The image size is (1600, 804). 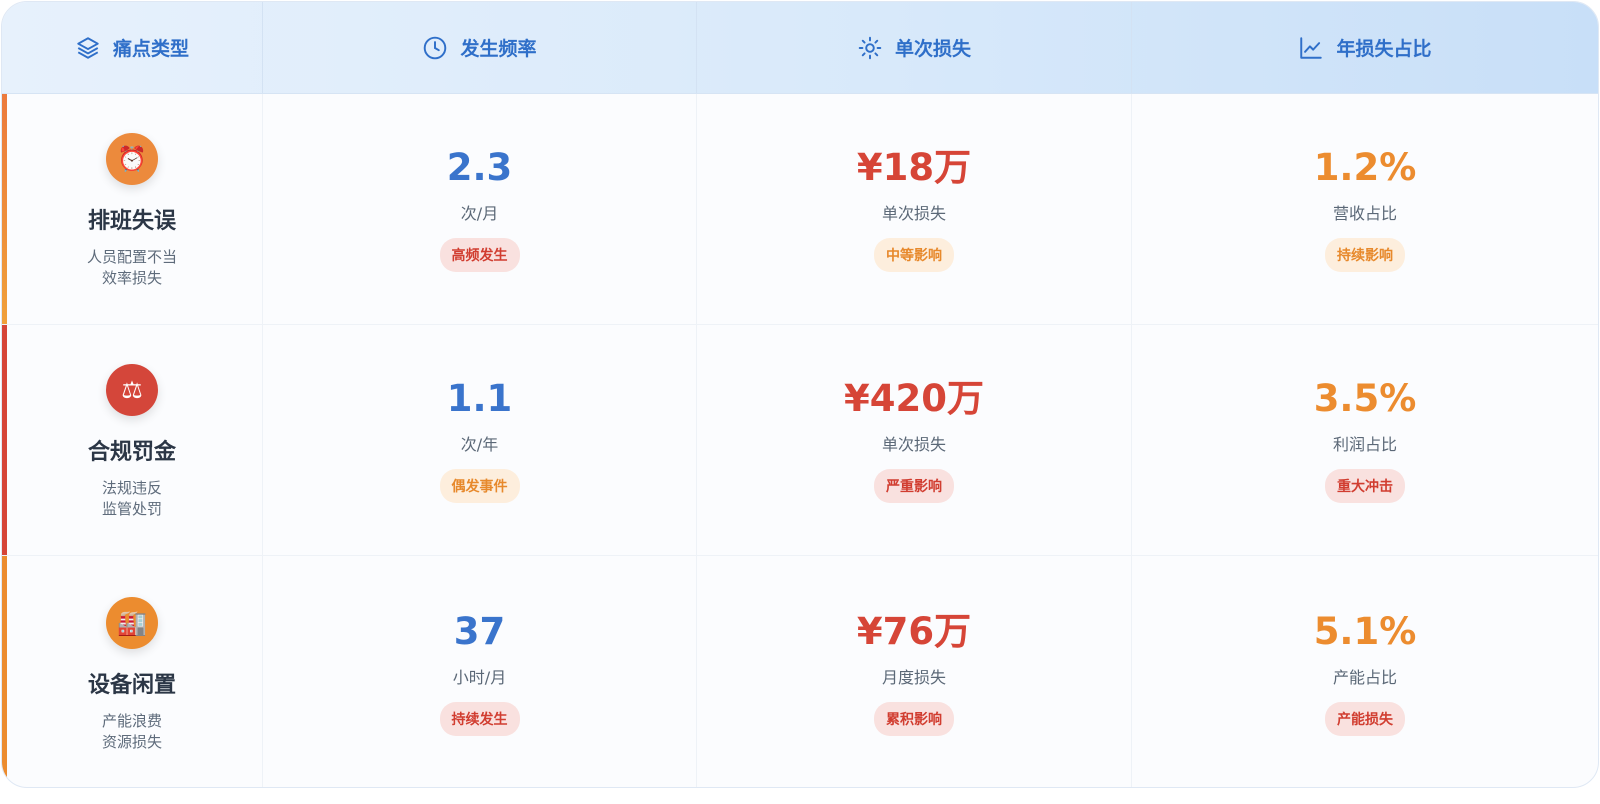 I want to click on alarm-clock-icon: ⏰, so click(x=132, y=159).